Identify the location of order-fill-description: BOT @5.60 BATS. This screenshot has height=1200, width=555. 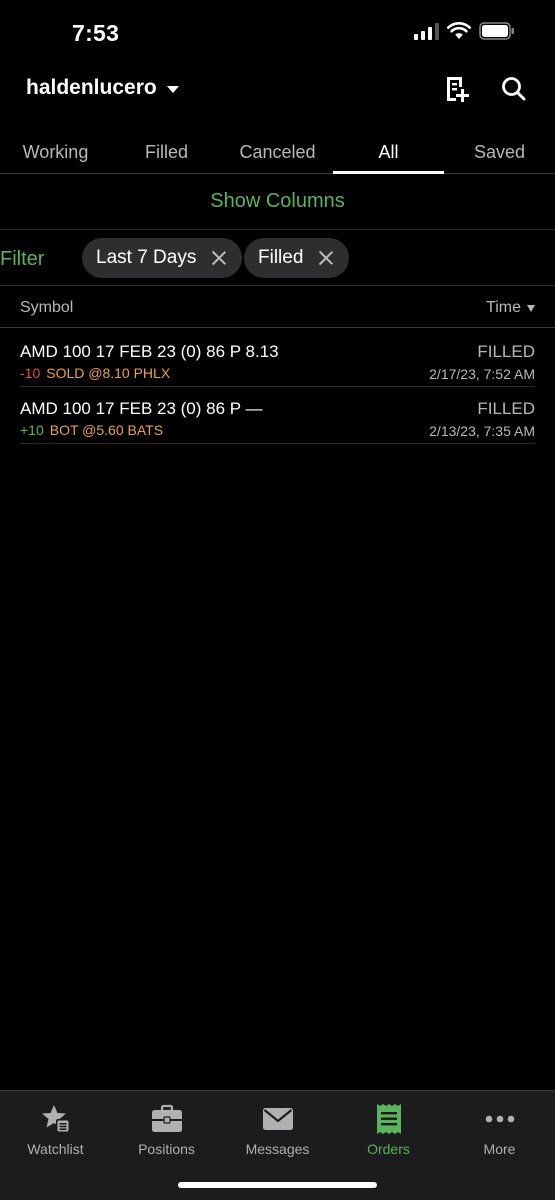
(106, 430).